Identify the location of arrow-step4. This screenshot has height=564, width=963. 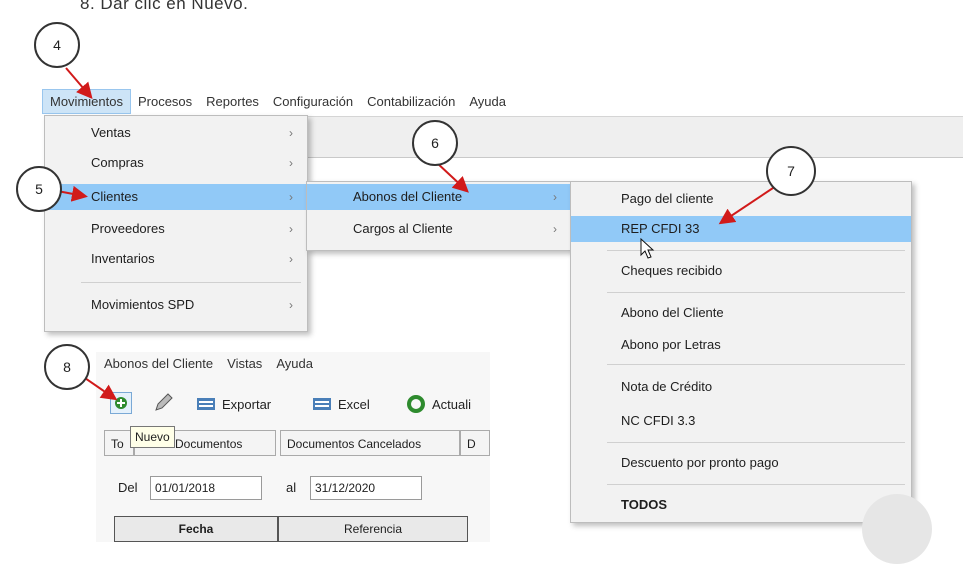
(79, 83).